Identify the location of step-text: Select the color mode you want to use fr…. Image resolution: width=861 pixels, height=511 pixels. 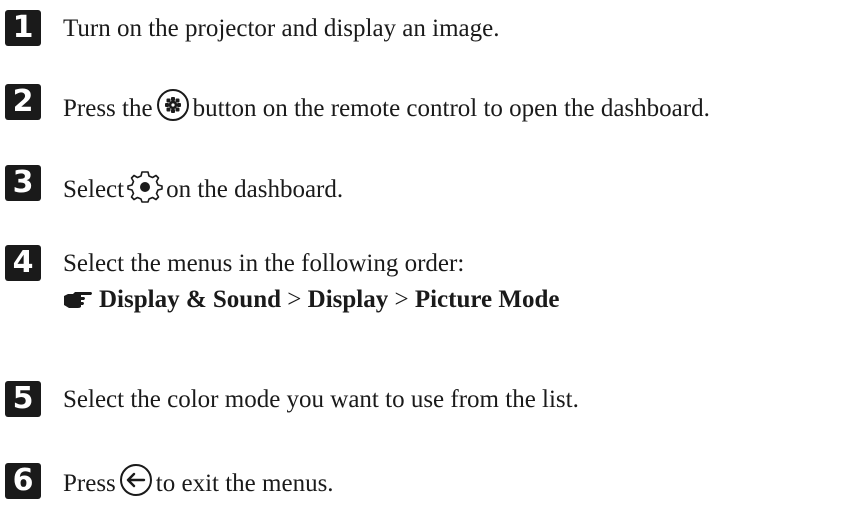
(321, 399).